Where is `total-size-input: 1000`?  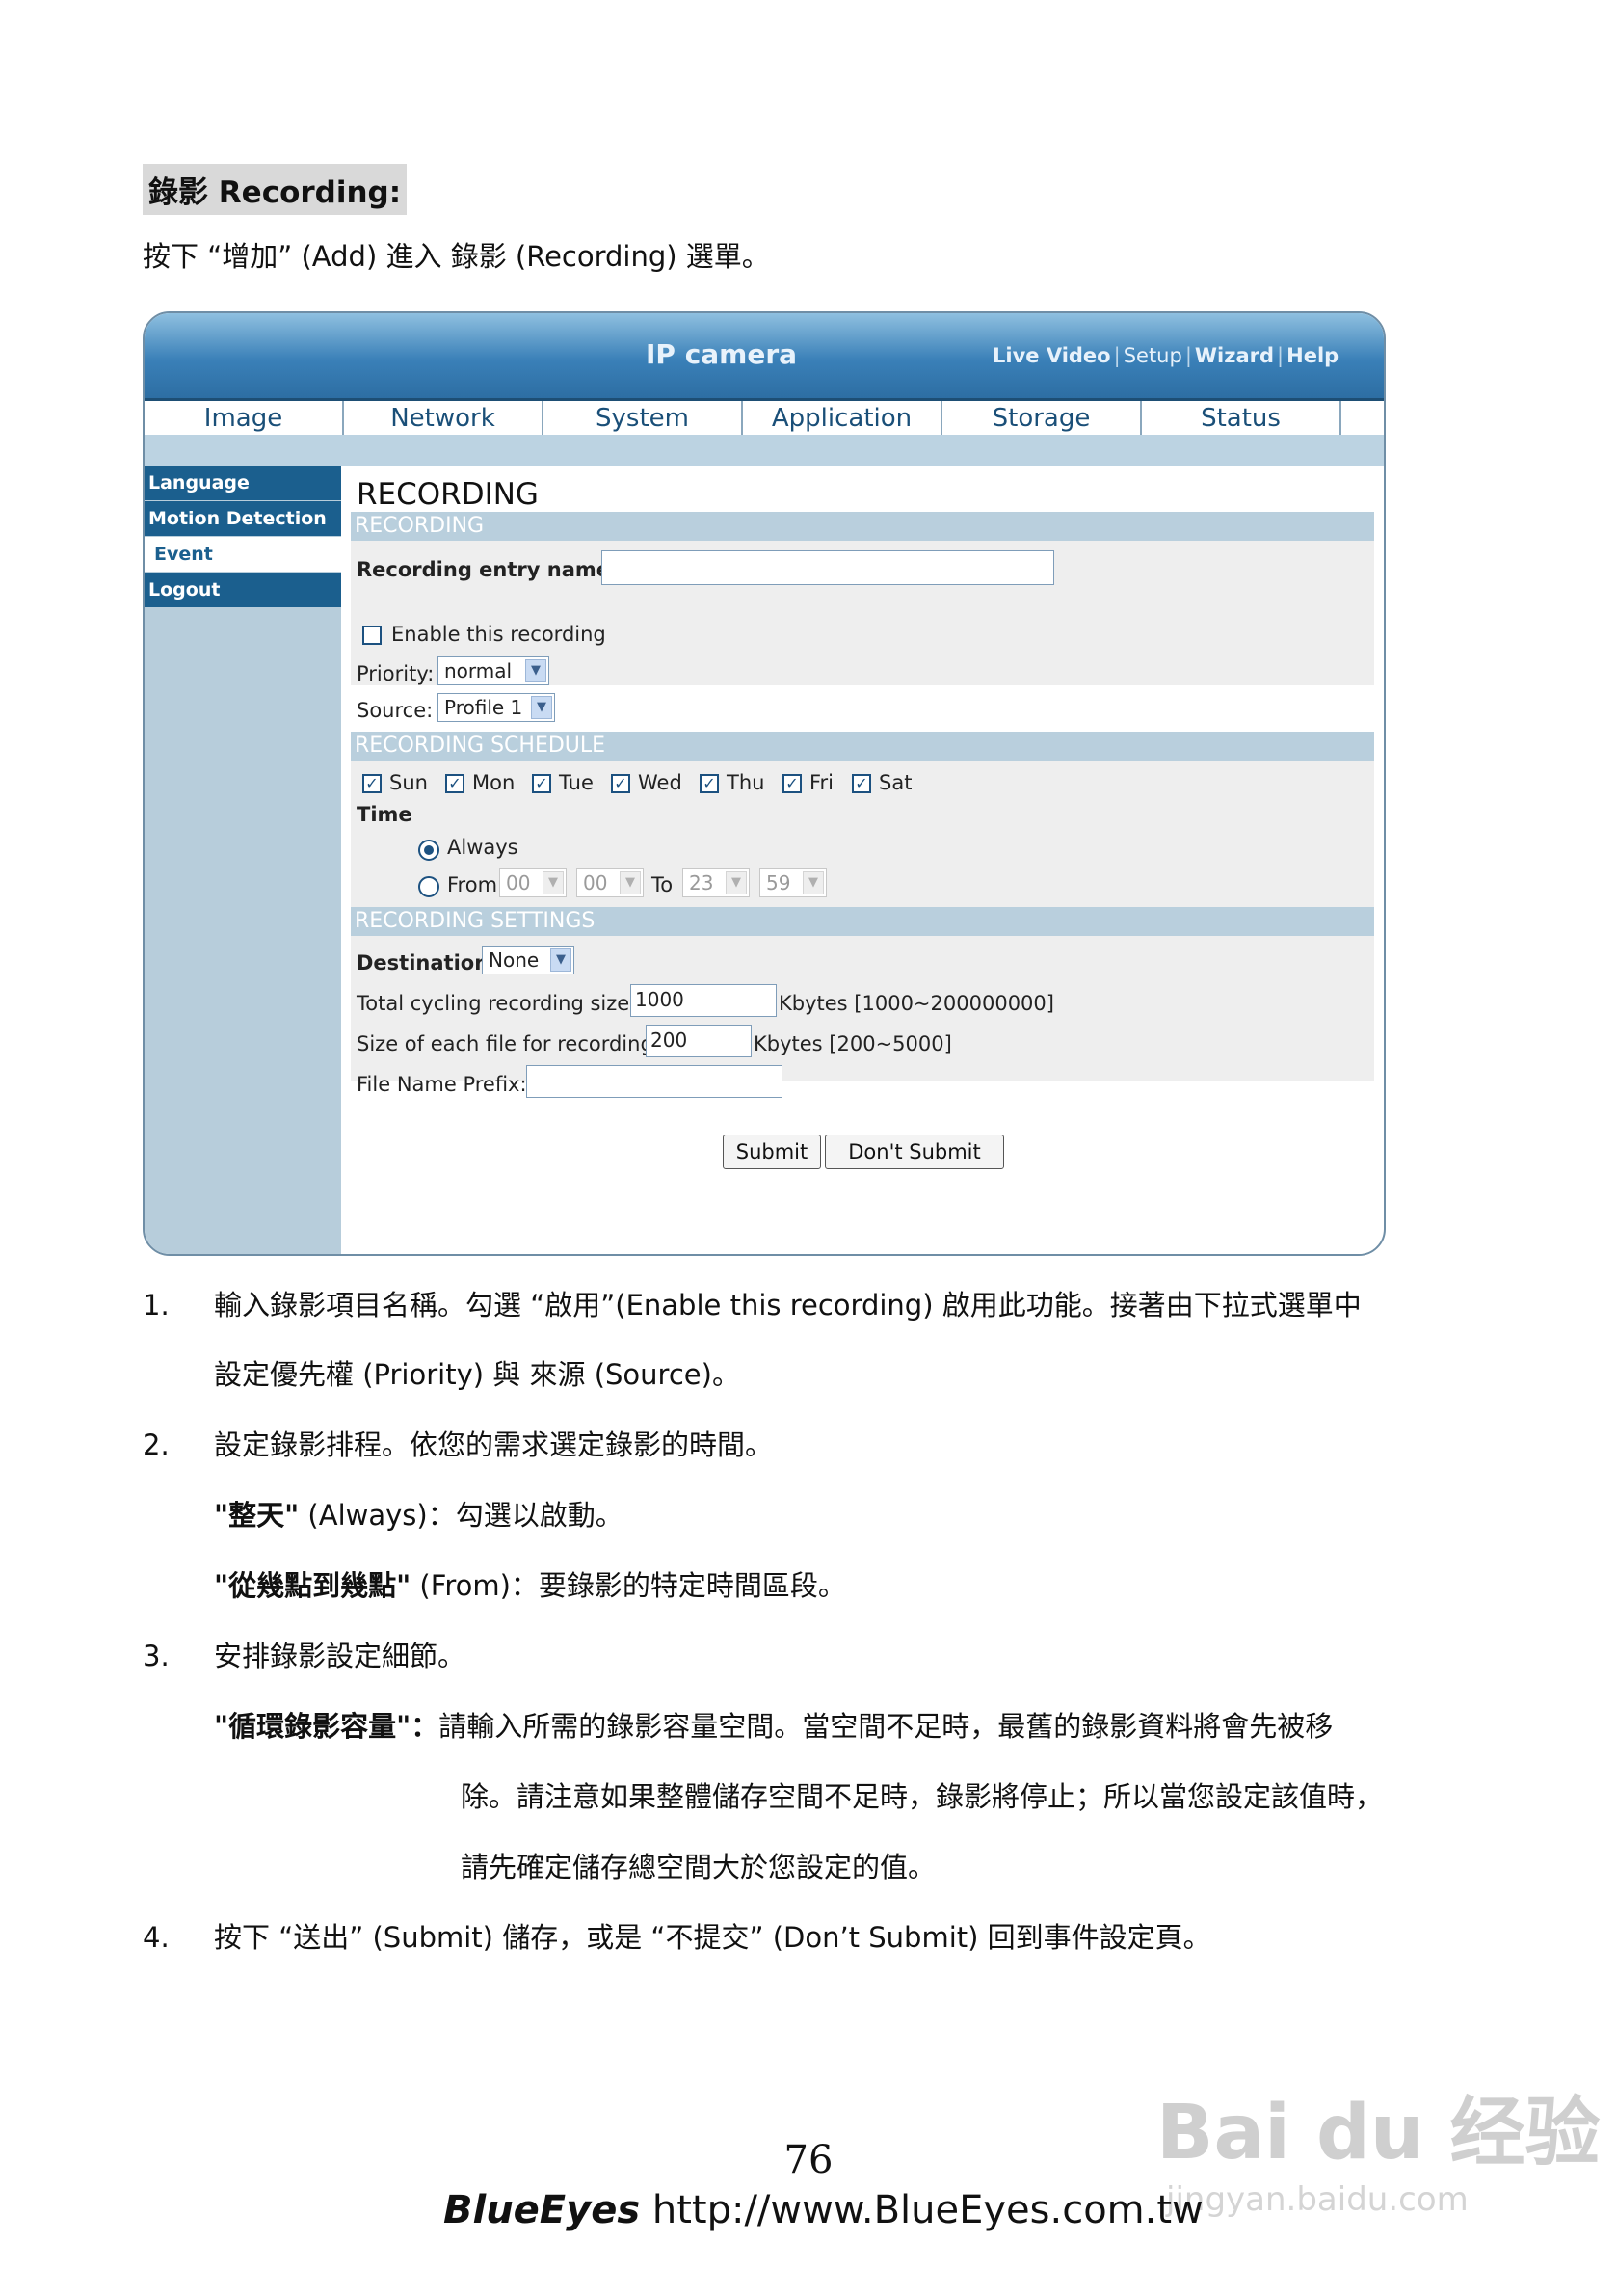 total-size-input: 1000 is located at coordinates (704, 1001).